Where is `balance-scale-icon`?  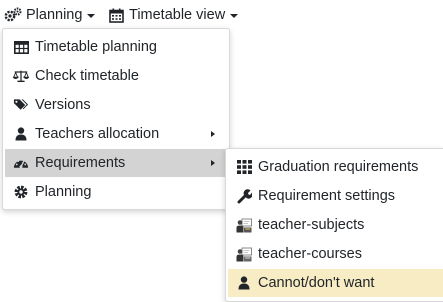 balance-scale-icon is located at coordinates (21, 76).